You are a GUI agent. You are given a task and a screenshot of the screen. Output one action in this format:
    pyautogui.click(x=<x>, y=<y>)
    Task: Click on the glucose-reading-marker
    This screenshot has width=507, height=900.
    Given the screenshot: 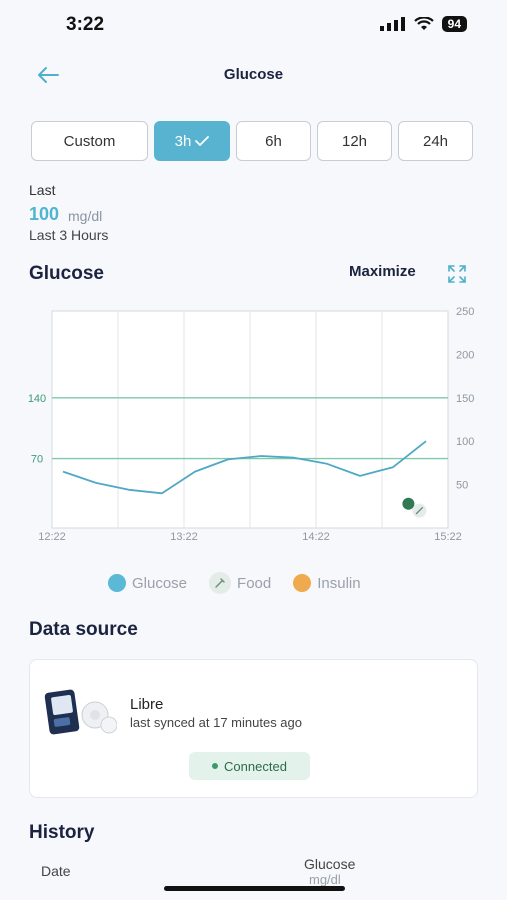 What is the action you would take?
    pyautogui.click(x=408, y=503)
    